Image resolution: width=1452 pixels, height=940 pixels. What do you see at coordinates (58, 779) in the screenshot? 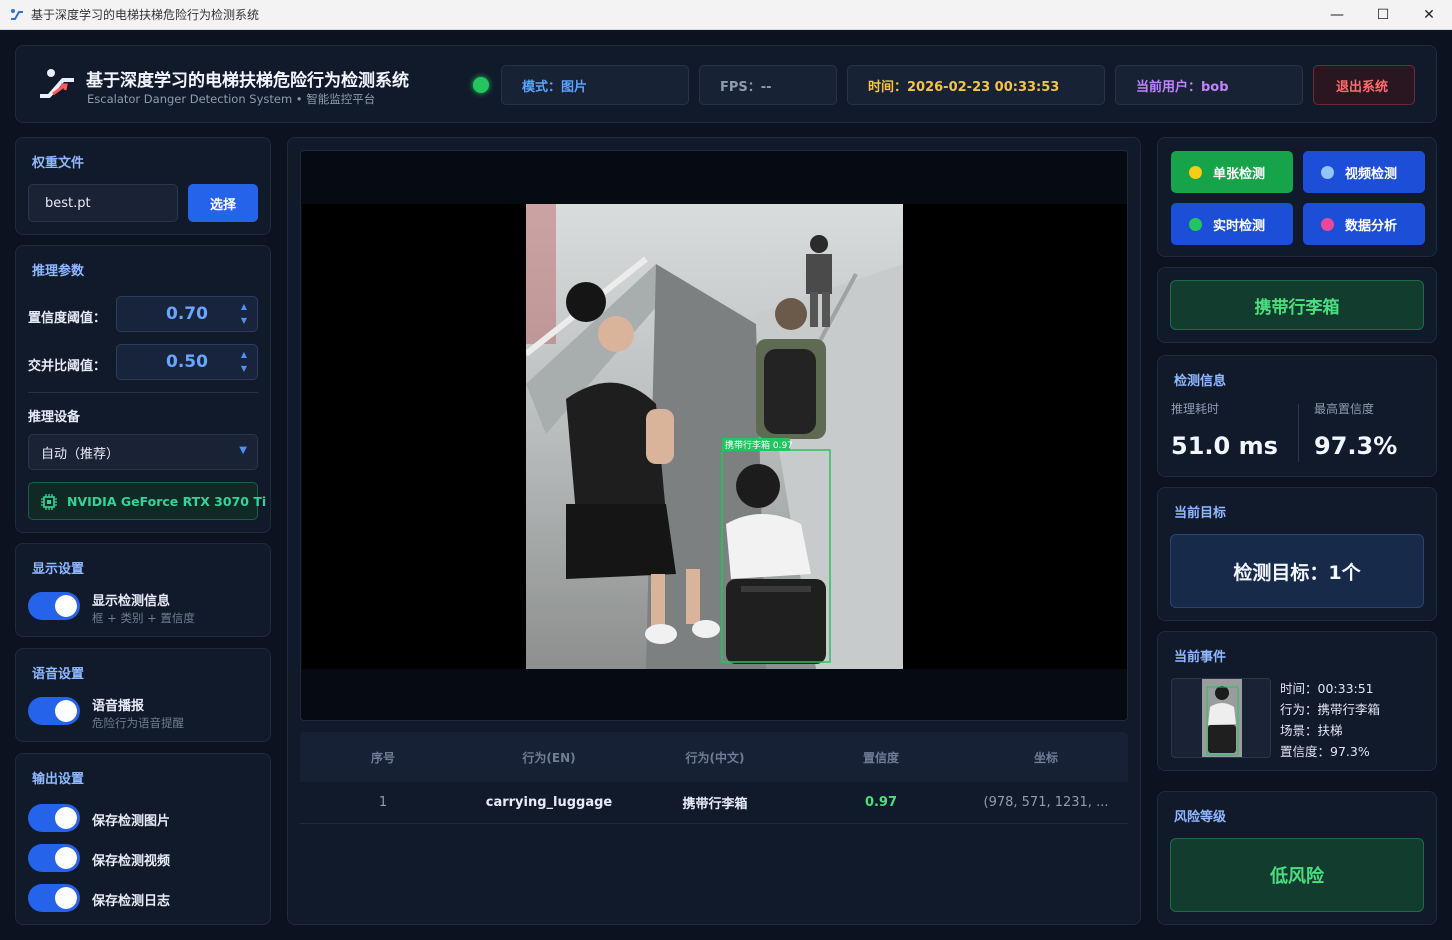
I see `output-title: 输出设置` at bounding box center [58, 779].